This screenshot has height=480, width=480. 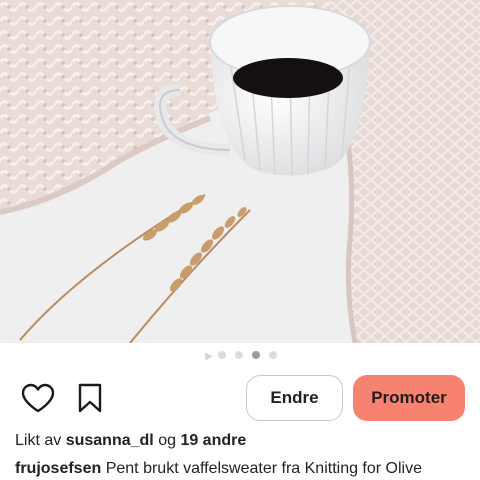 What do you see at coordinates (213, 440) in the screenshot?
I see `likes-others-link: 19 andre` at bounding box center [213, 440].